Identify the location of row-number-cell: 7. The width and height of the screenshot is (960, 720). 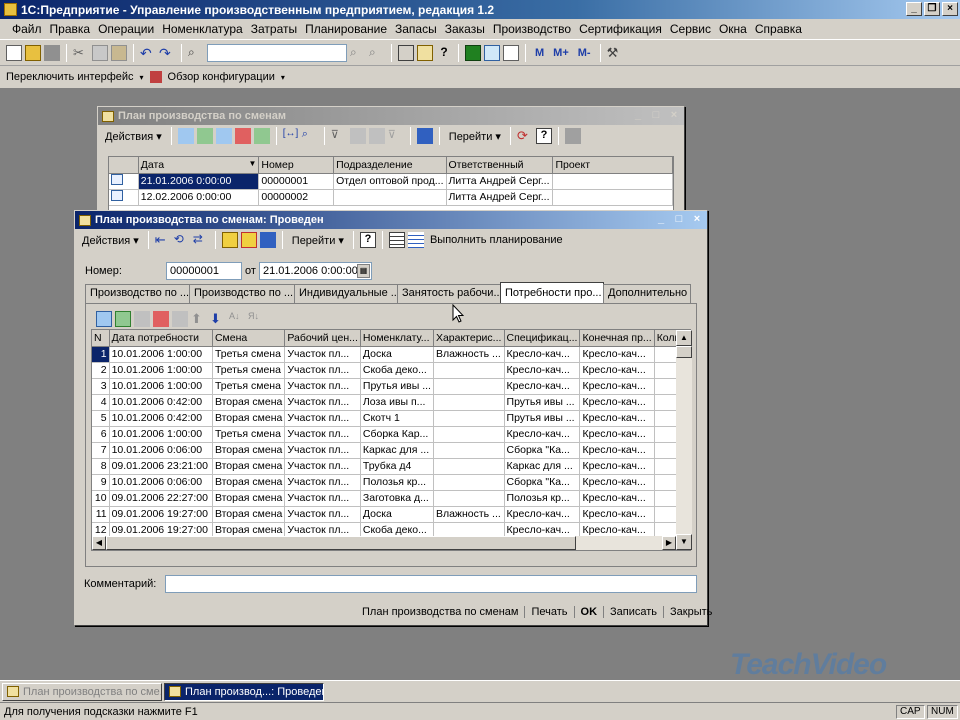
(101, 450).